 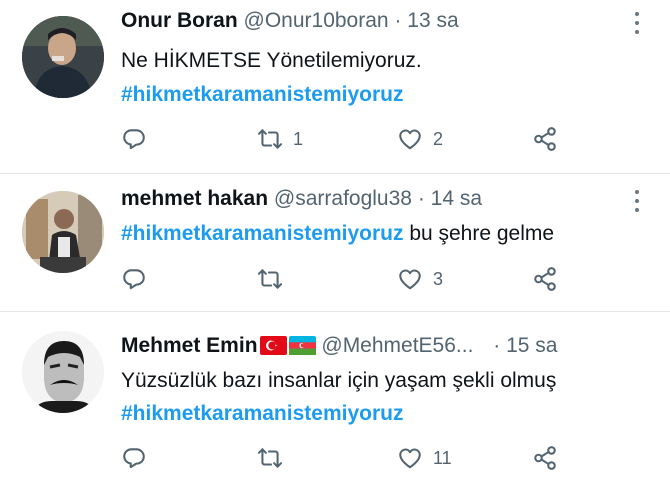 What do you see at coordinates (189, 345) in the screenshot?
I see `display-name: Mehmet Emin` at bounding box center [189, 345].